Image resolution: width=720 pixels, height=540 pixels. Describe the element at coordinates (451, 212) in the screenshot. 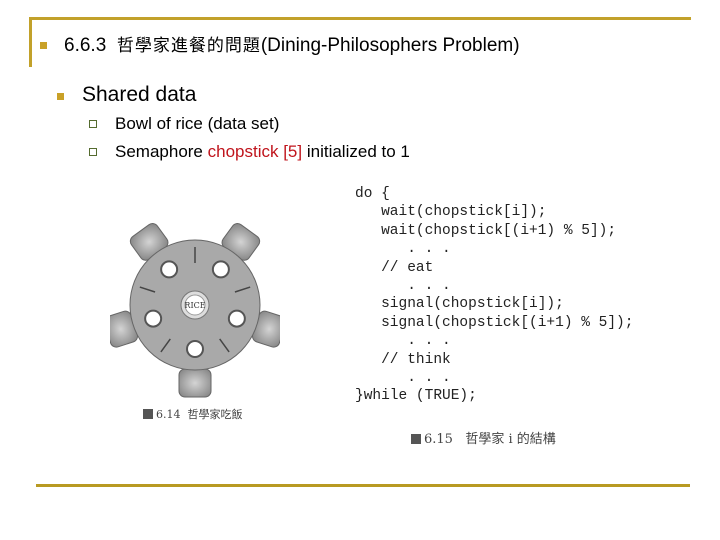

I see `code-line: wait(chopstick[i]);` at that location.